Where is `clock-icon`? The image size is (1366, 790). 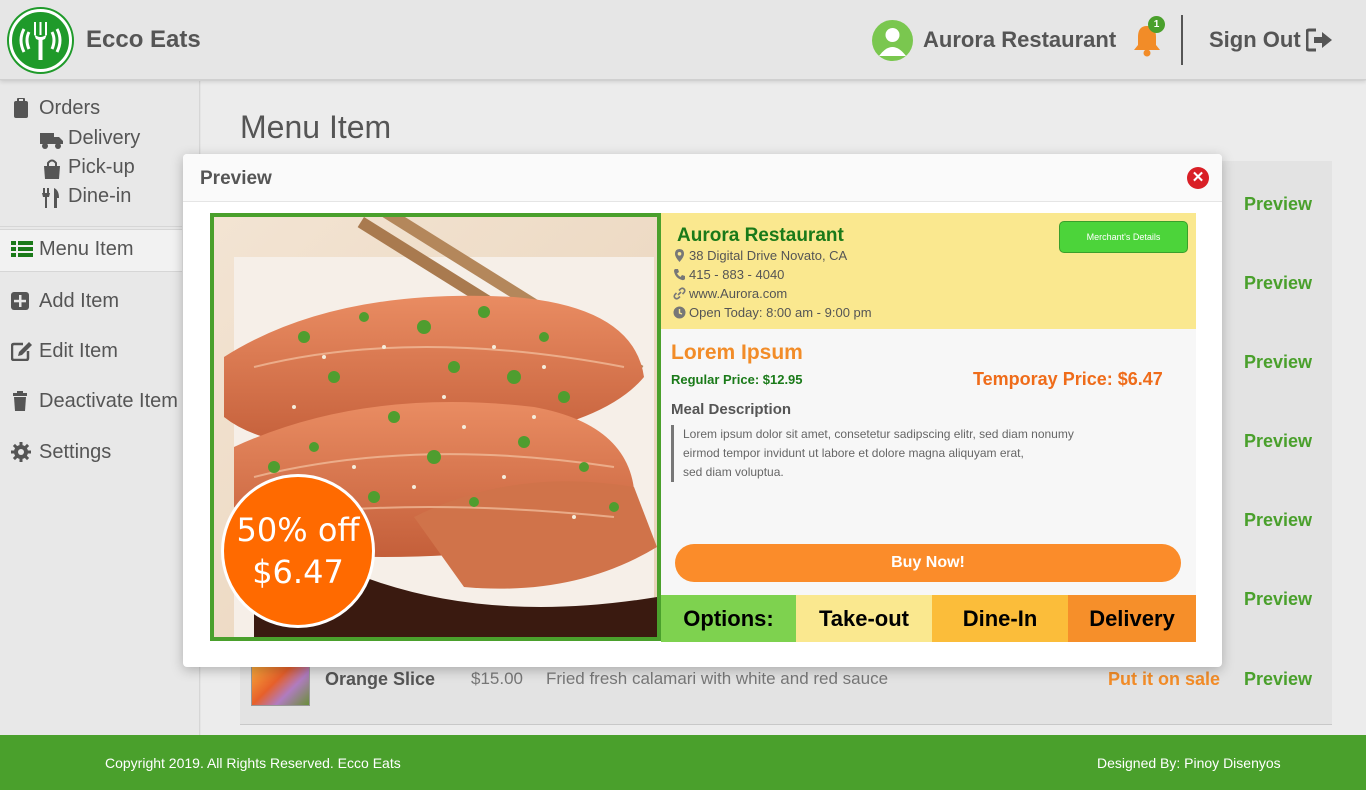
clock-icon is located at coordinates (679, 312).